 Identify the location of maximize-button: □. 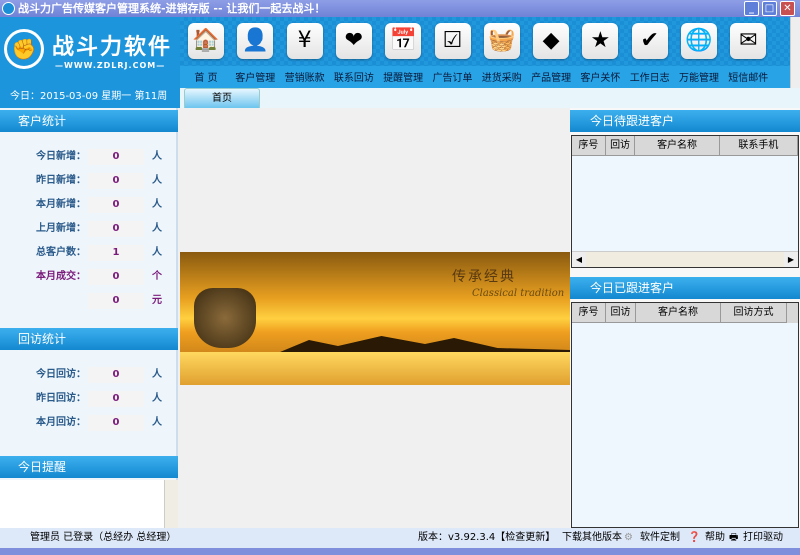
(769, 8).